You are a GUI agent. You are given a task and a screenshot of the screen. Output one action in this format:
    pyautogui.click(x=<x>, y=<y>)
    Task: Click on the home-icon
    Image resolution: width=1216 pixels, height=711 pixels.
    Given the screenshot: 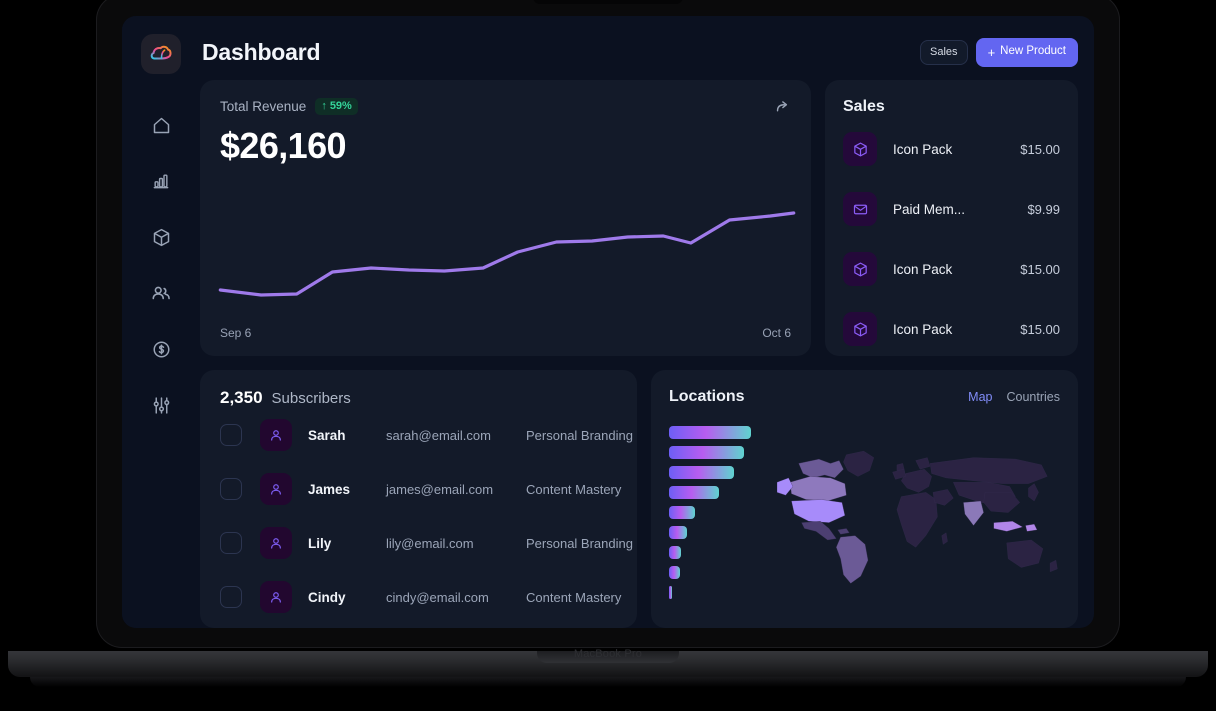 What is the action you would take?
    pyautogui.click(x=161, y=125)
    